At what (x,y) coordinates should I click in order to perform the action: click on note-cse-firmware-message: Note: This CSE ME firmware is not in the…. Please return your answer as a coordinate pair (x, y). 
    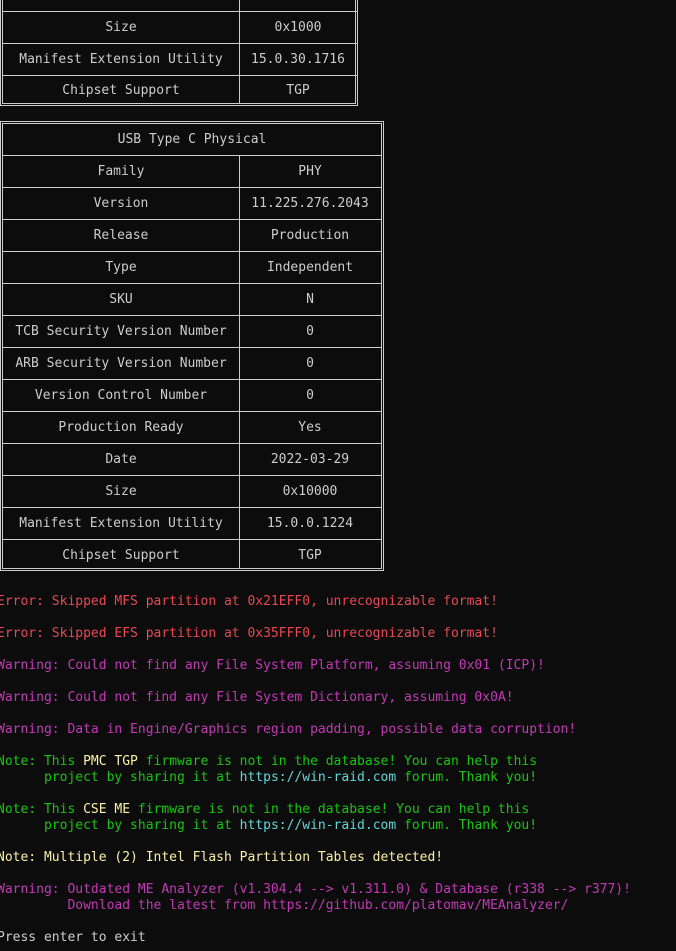
    Looking at the image, I should click on (264, 810).